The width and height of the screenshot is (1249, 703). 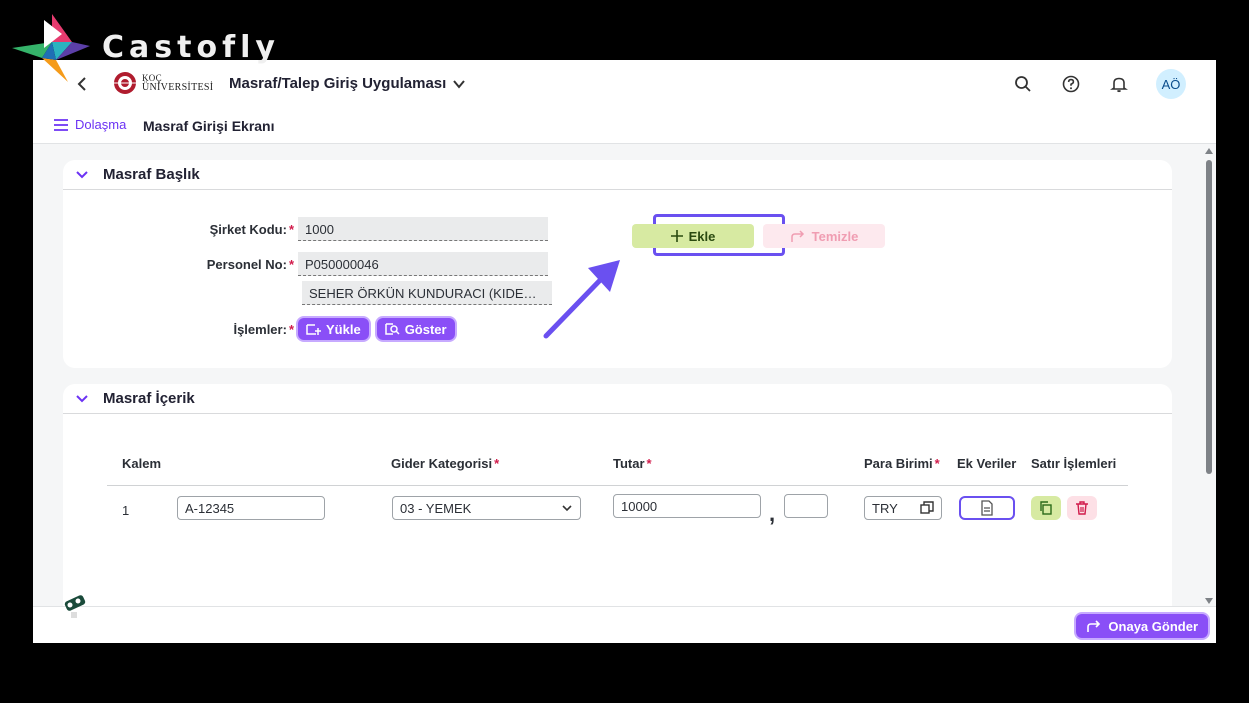 What do you see at coordinates (101, 124) in the screenshot?
I see `navigation-label: Dolaşma` at bounding box center [101, 124].